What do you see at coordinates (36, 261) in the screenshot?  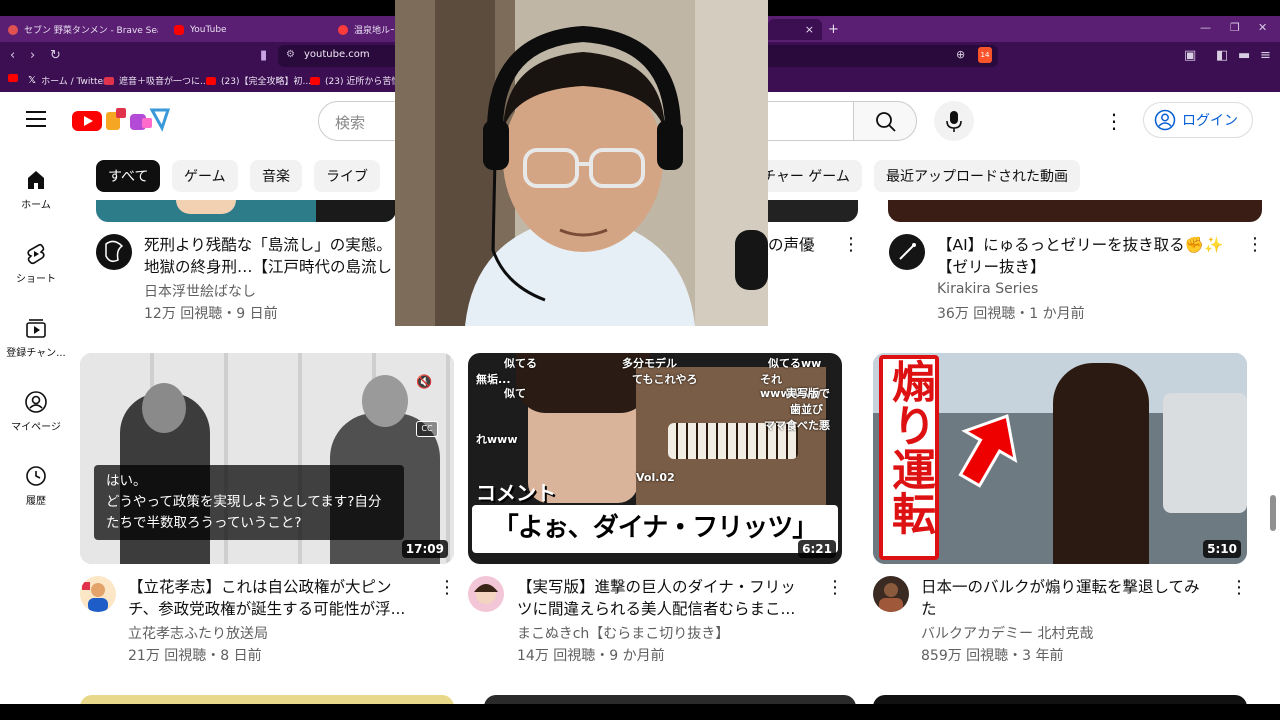 I see `sidebar-item-shorts: ショート` at bounding box center [36, 261].